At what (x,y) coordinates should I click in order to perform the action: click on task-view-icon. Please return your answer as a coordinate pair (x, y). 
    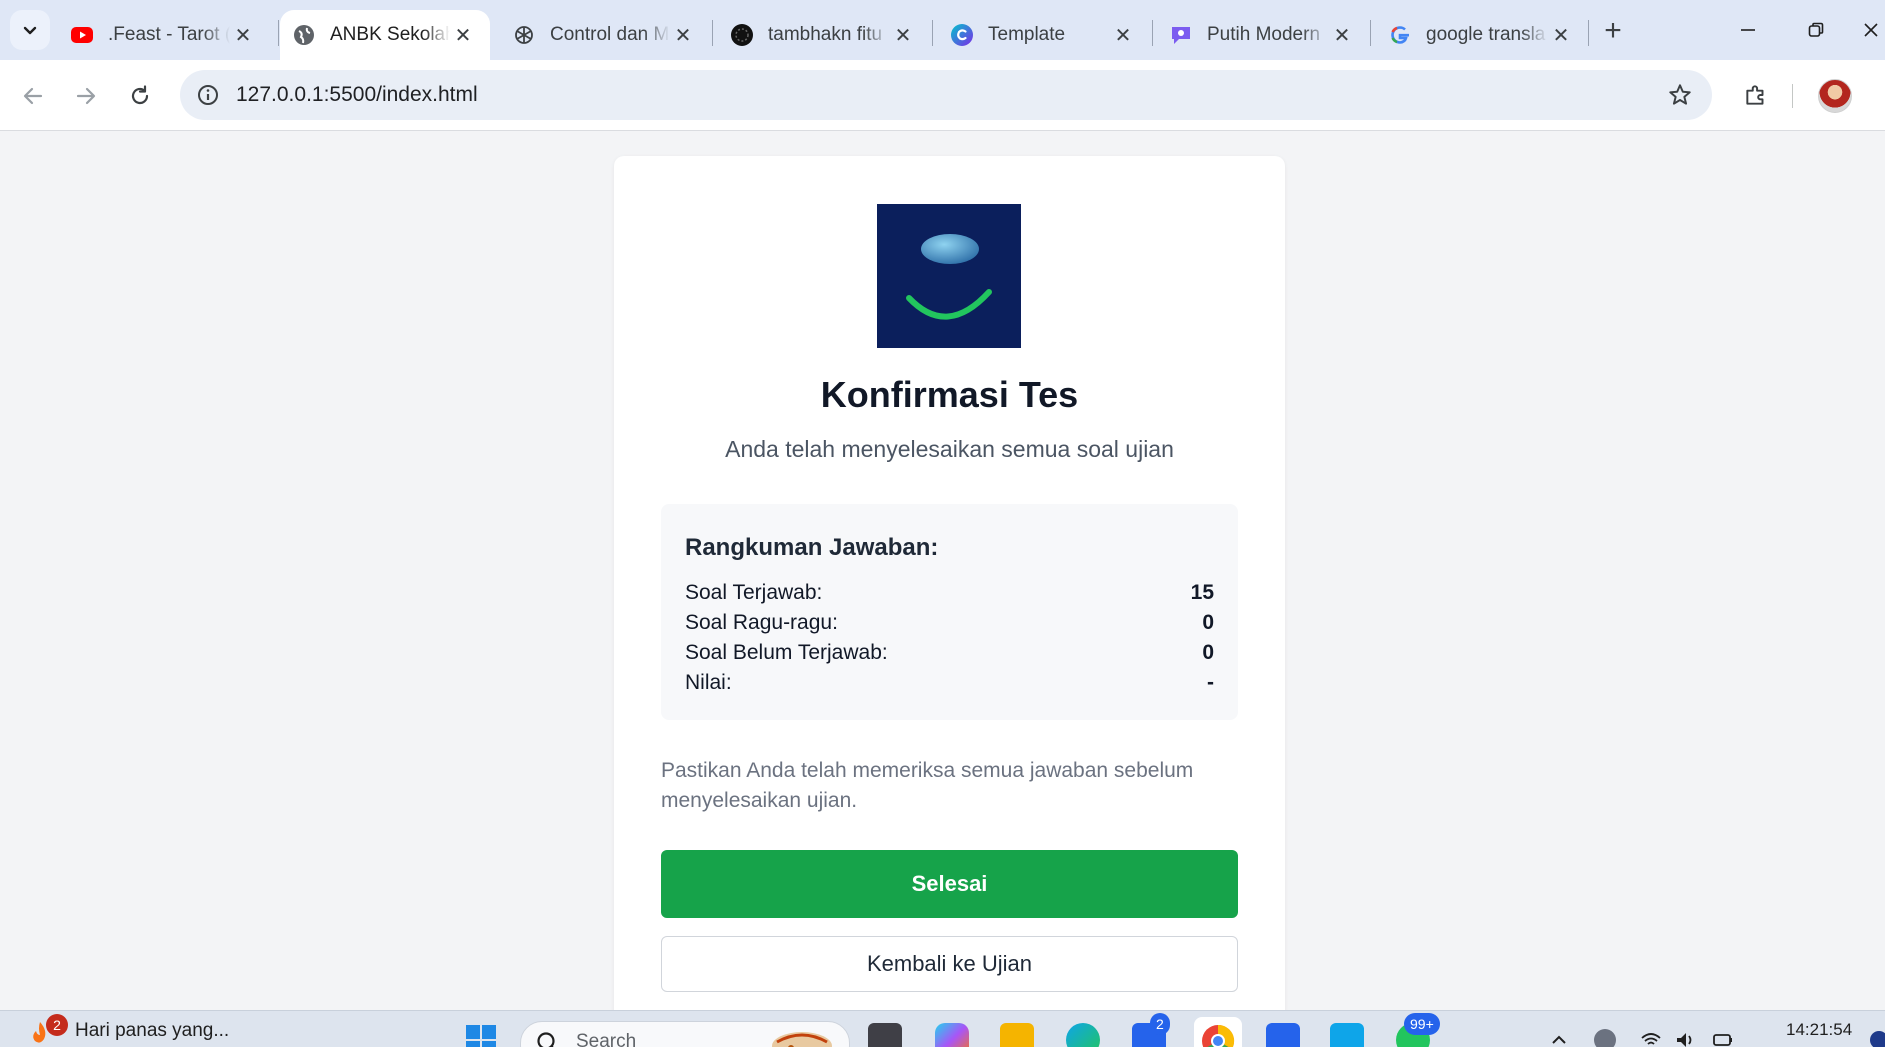
    Looking at the image, I should click on (885, 1035).